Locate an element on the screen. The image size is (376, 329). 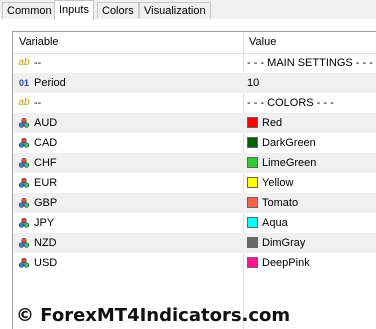
variable-name: GBP is located at coordinates (46, 203).